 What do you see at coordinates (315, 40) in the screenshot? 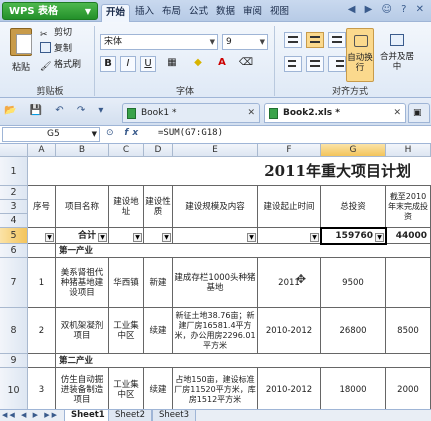
I see `align-middle-button` at bounding box center [315, 40].